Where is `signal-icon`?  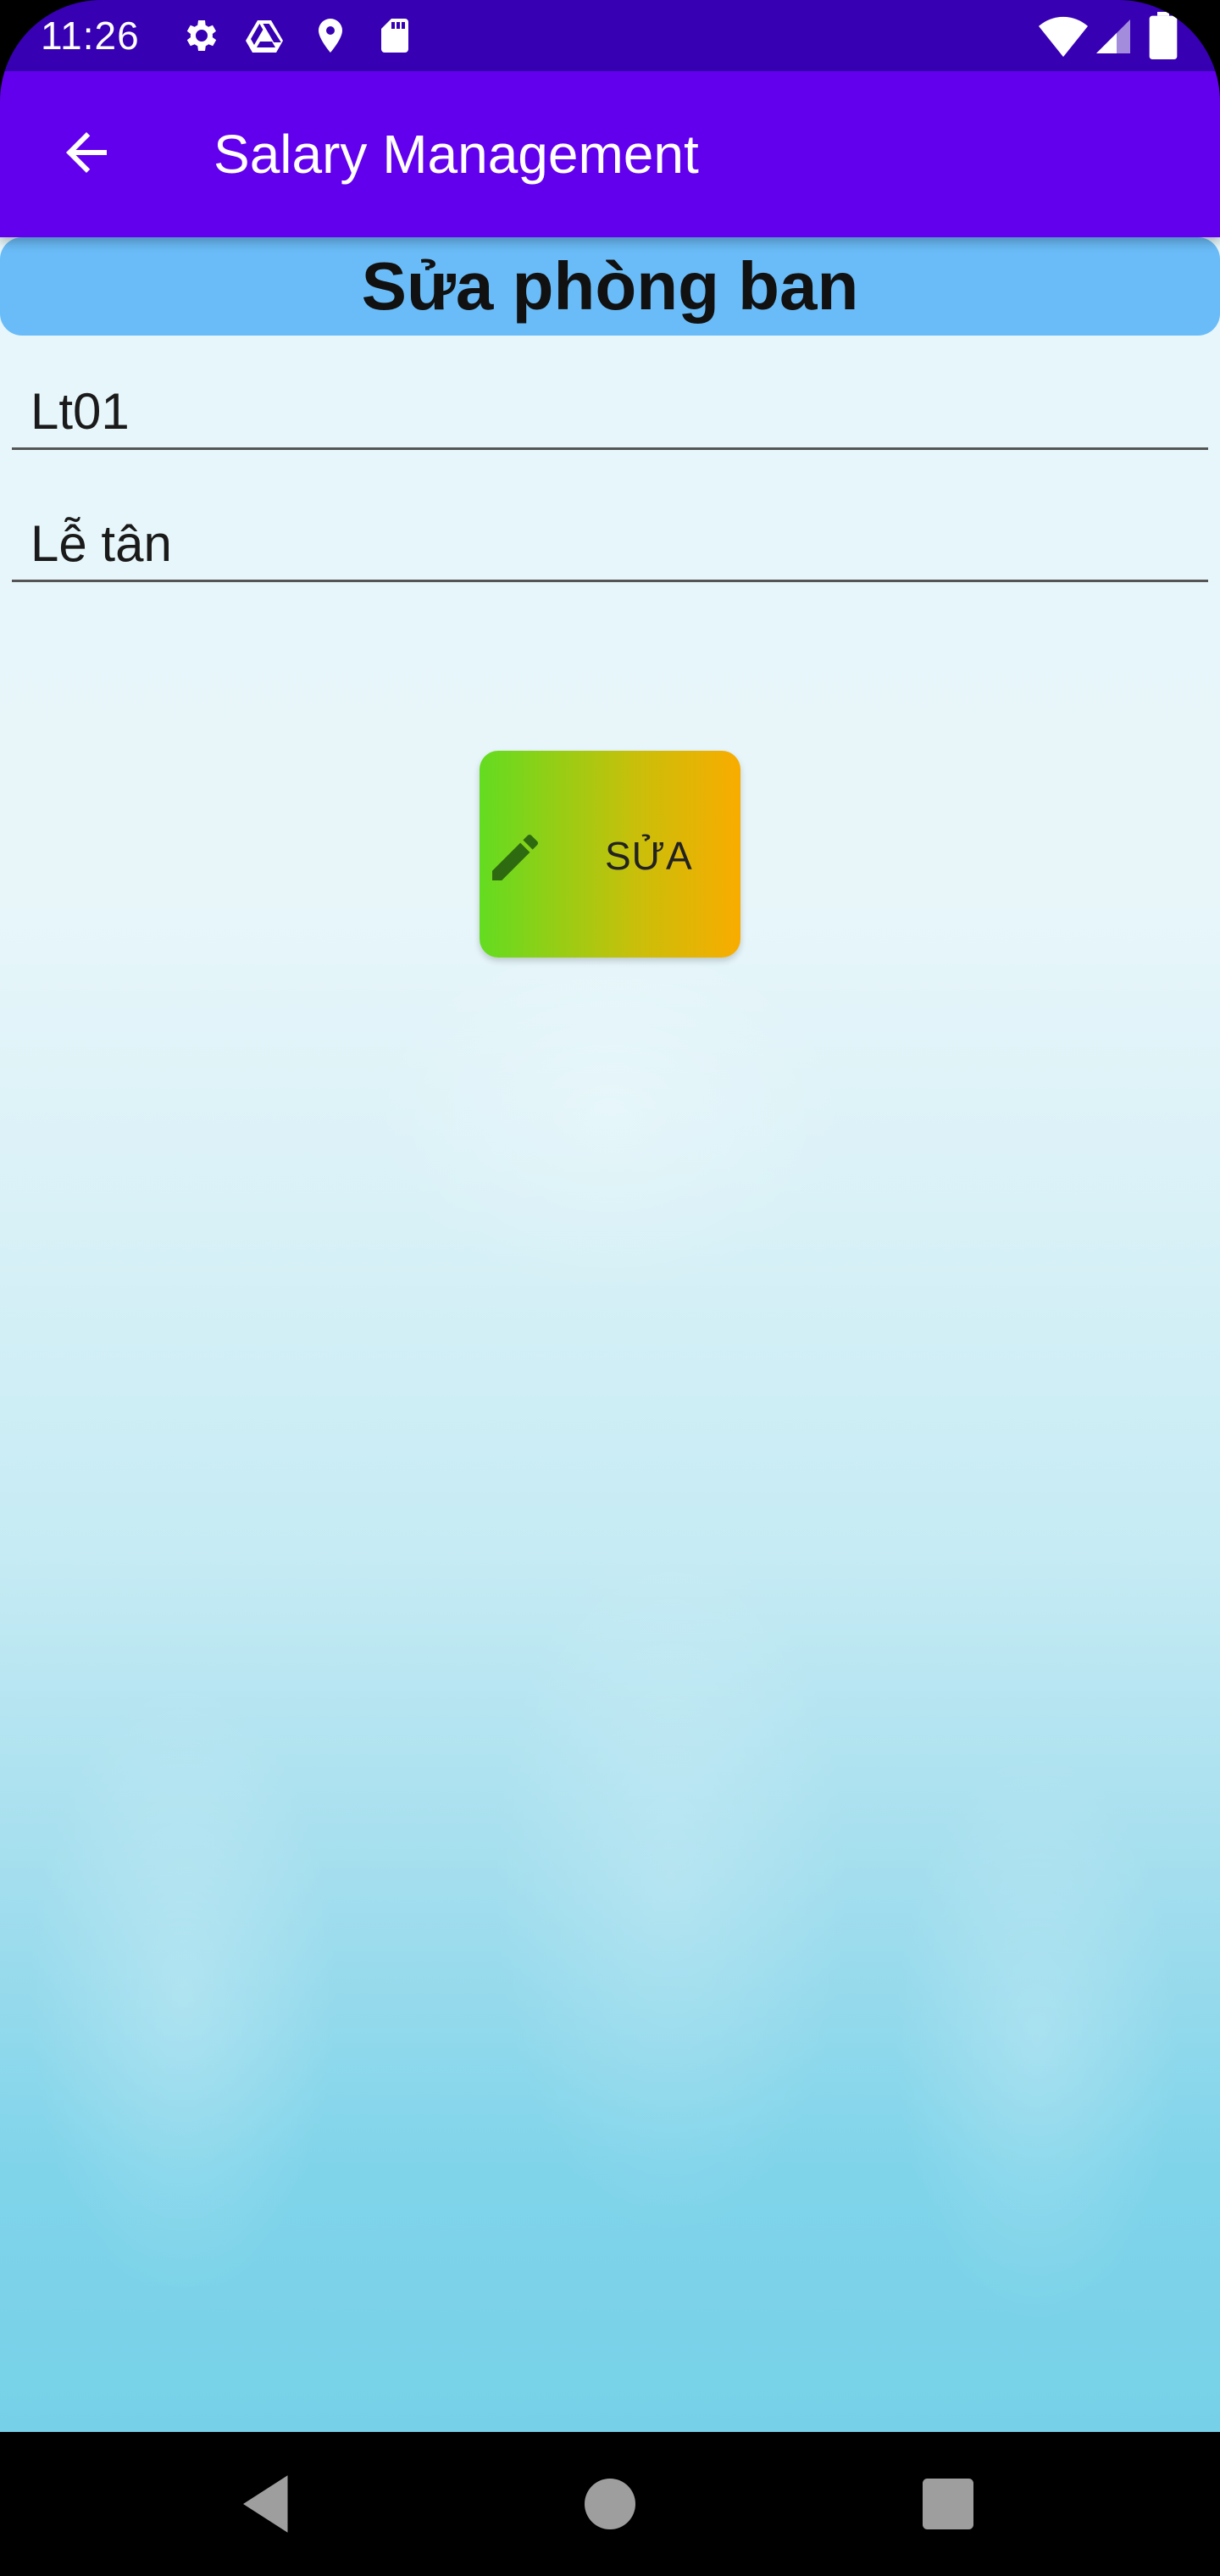
signal-icon is located at coordinates (1113, 36).